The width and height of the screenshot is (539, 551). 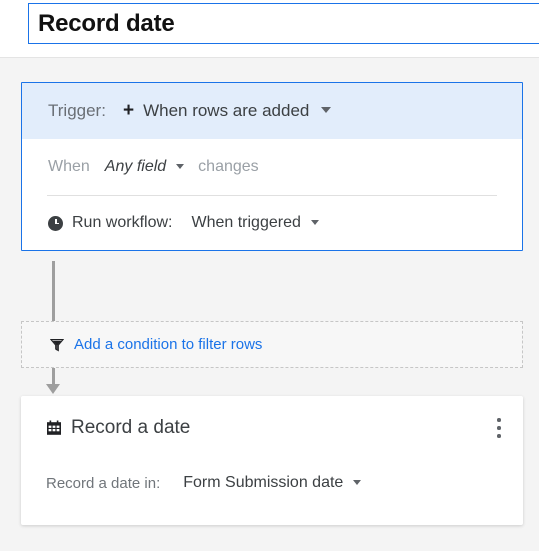 I want to click on trigger-when-row: When Any field changes, so click(x=272, y=167).